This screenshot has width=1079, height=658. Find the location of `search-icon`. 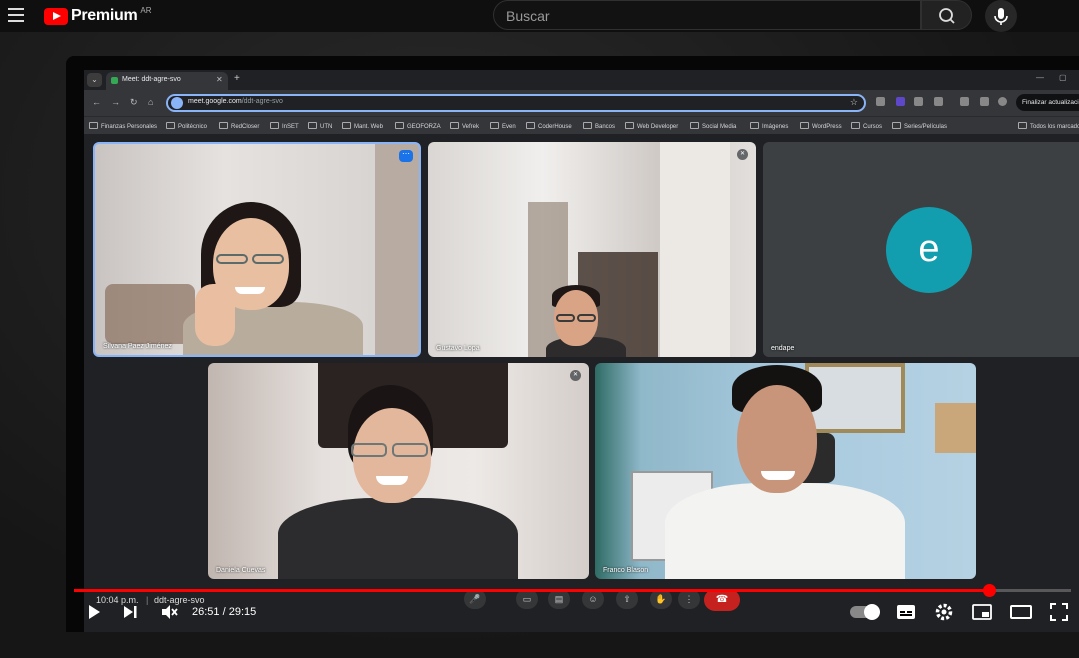

search-icon is located at coordinates (947, 16).